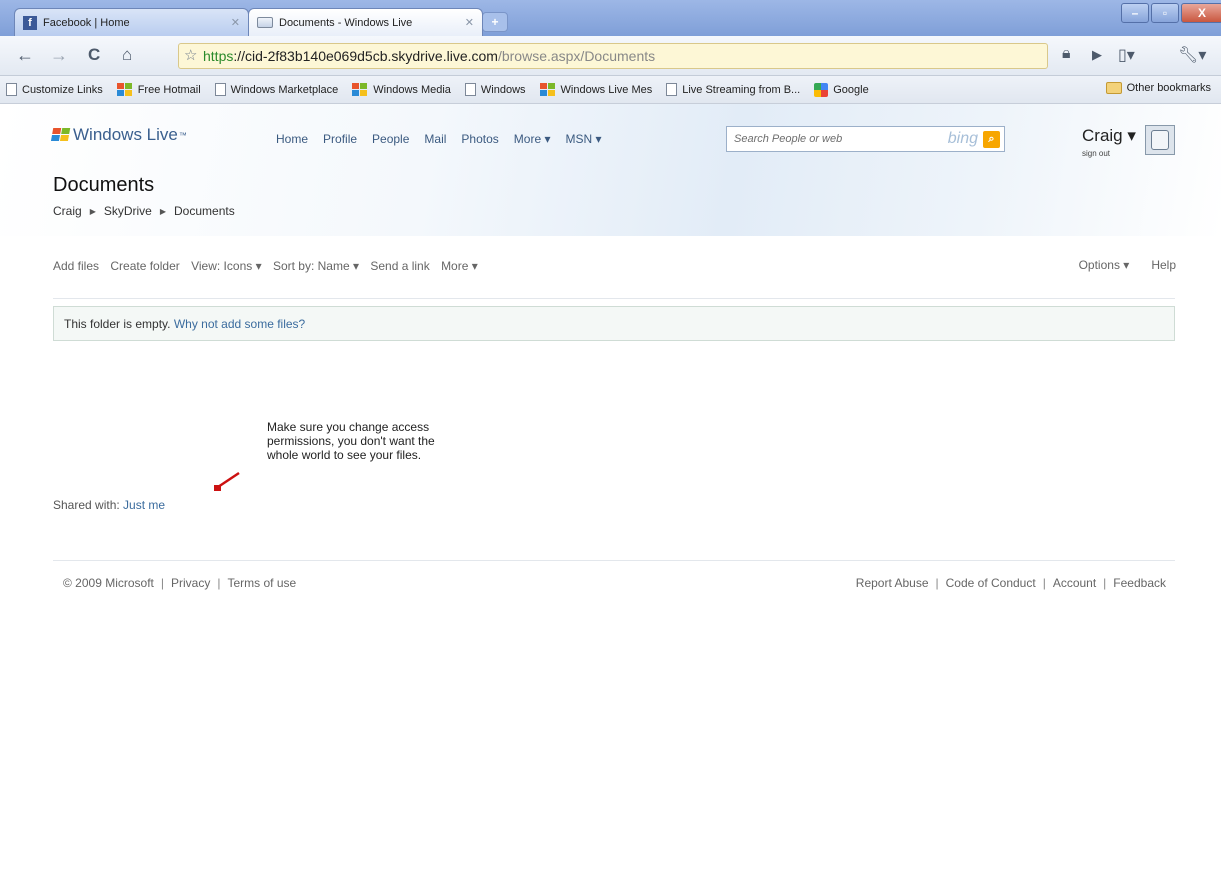 The image size is (1221, 881). I want to click on nav-photos: Photos, so click(479, 139).